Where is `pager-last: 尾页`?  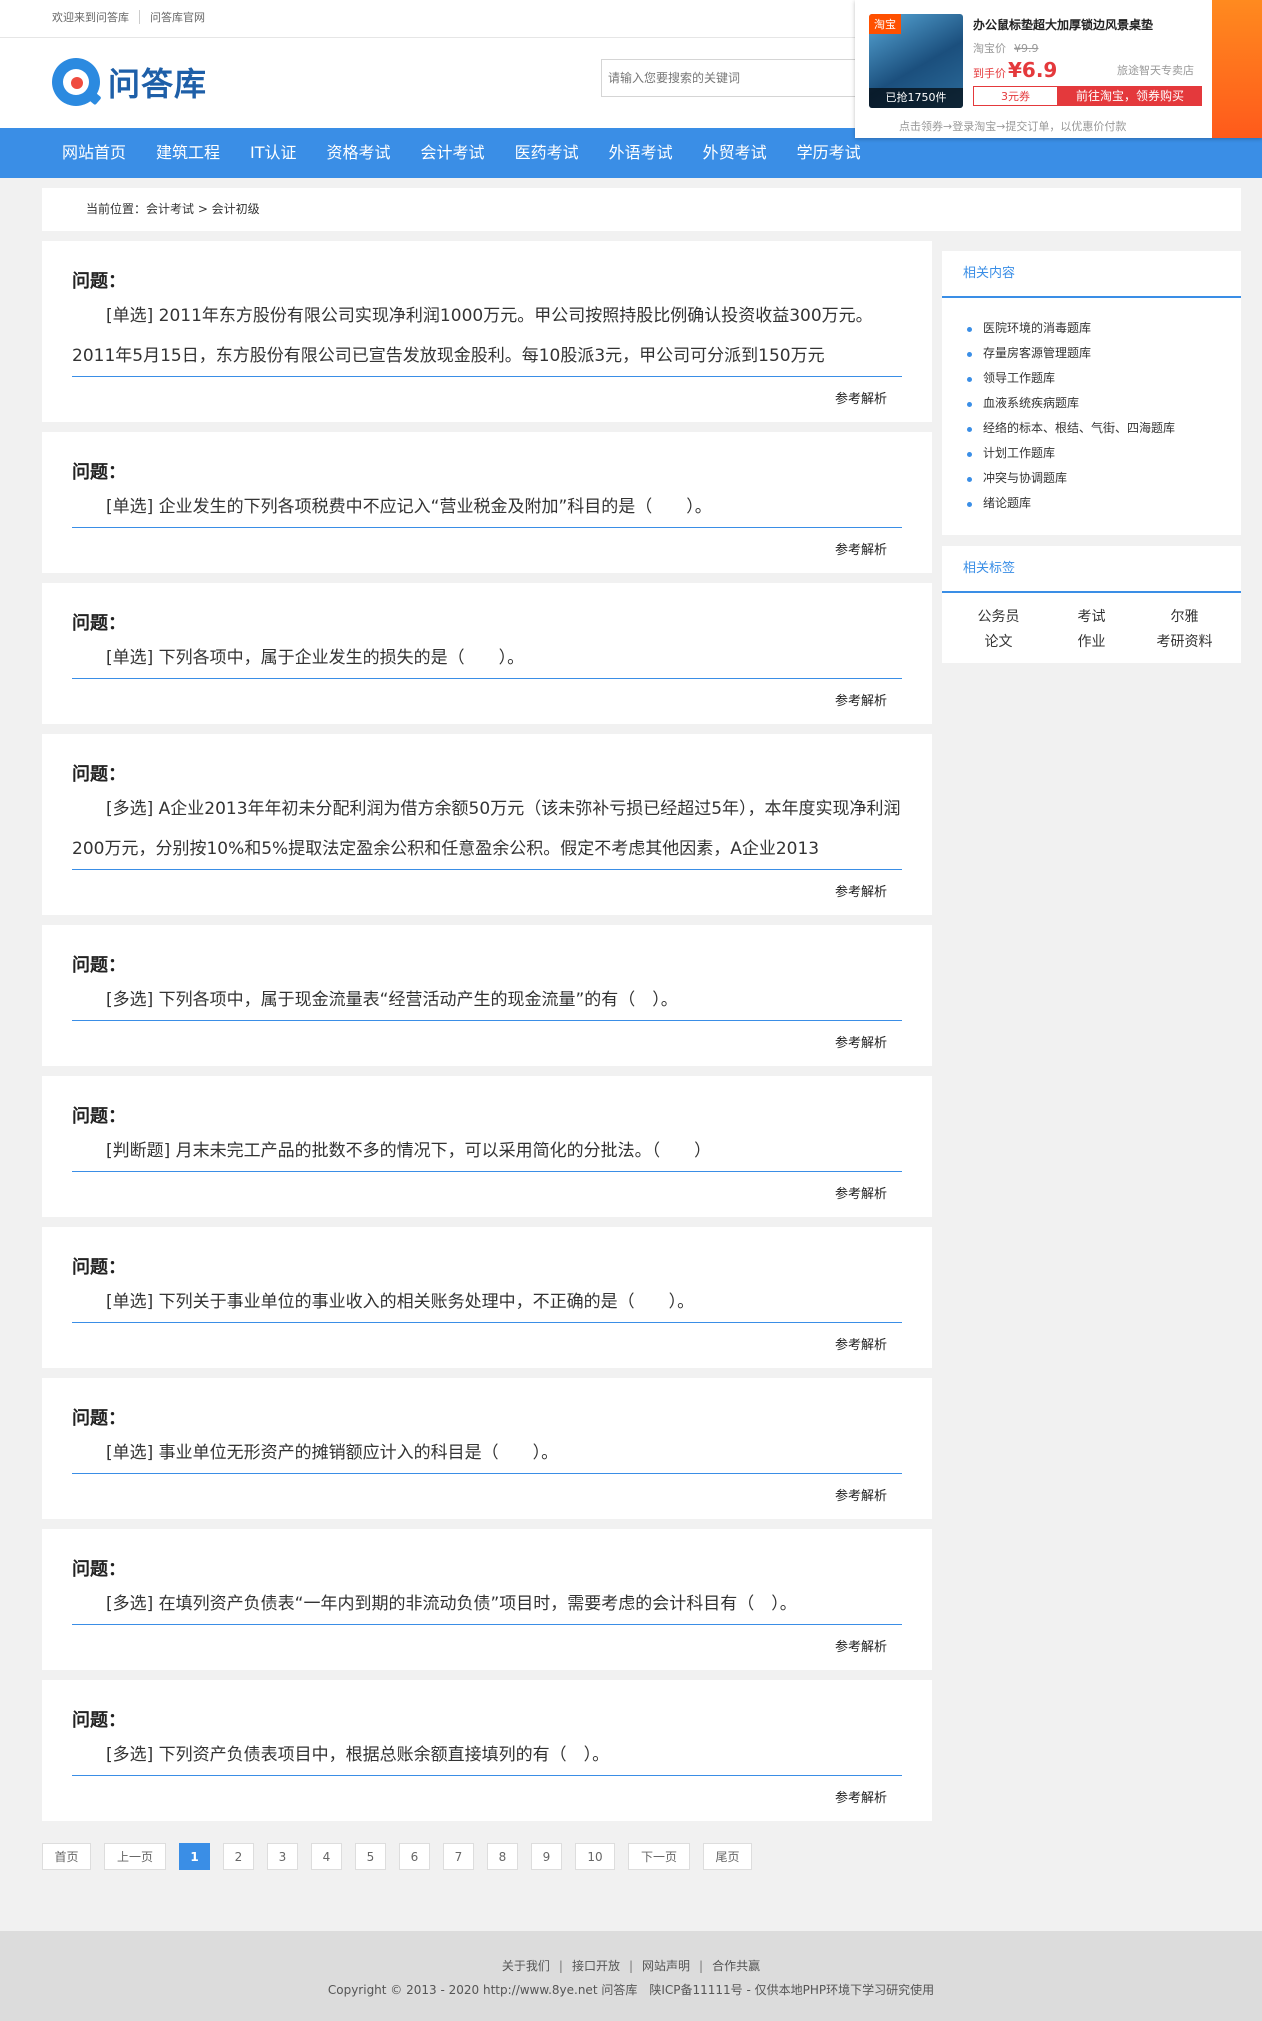
pager-last: 尾页 is located at coordinates (727, 1856).